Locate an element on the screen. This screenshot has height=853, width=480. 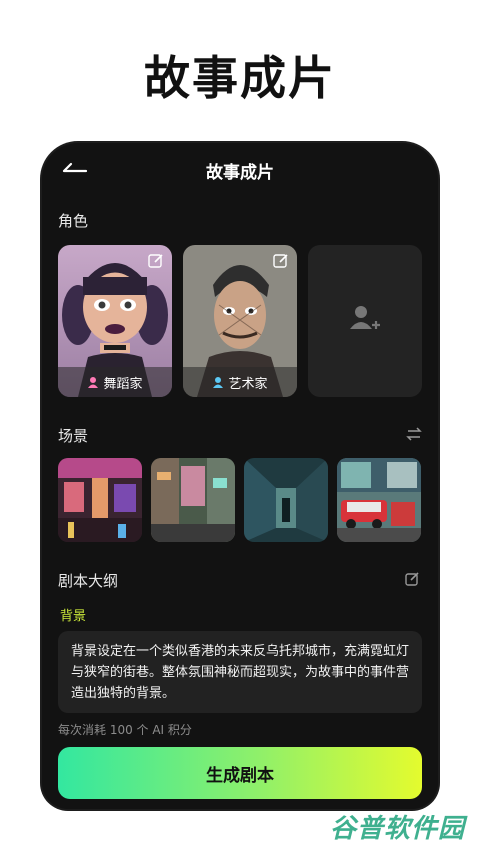
male-user-icon is located at coordinates (218, 382).